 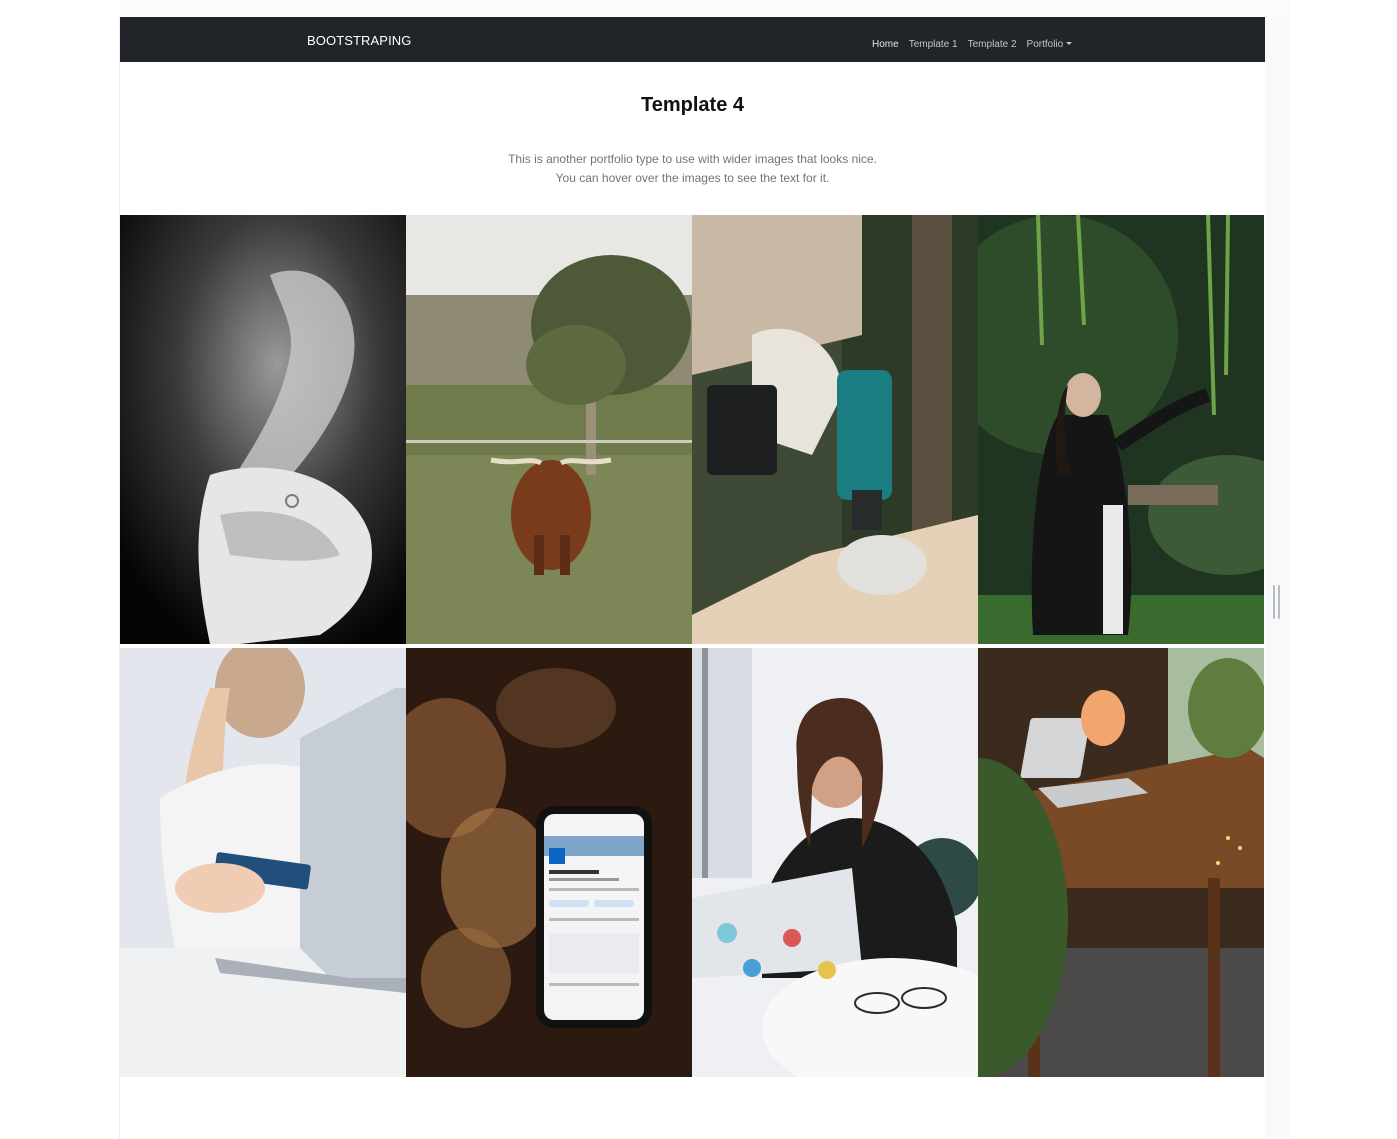 I want to click on portfolio-image-power-drill, so click(x=835, y=429).